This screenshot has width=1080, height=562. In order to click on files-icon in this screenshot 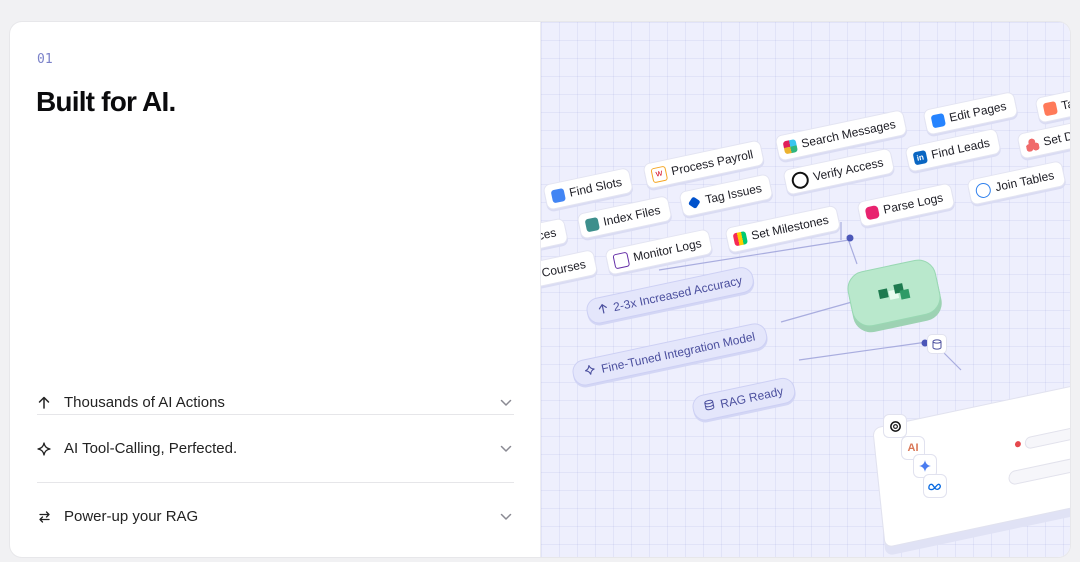, I will do `click(592, 224)`.